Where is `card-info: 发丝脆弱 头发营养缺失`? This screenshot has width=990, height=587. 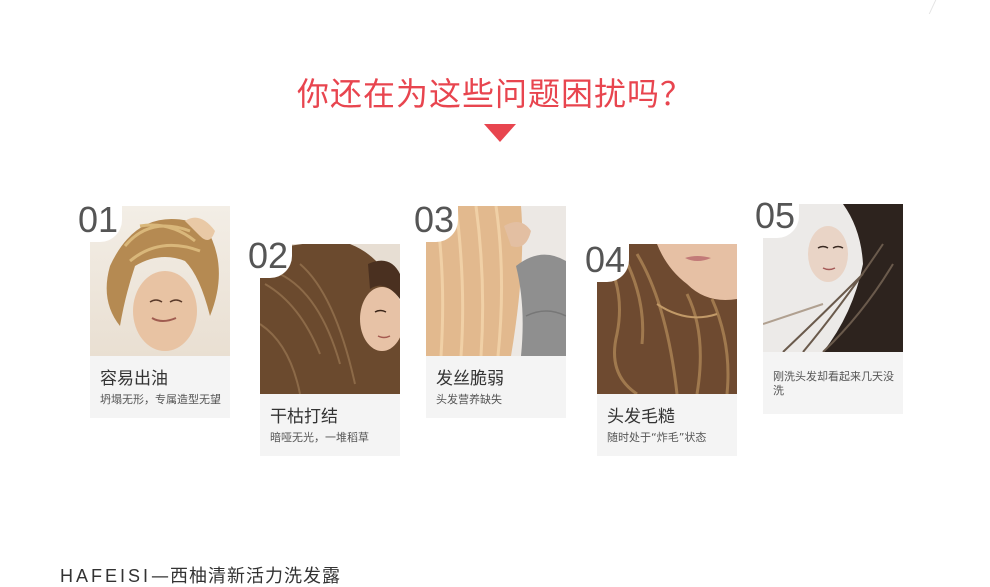 card-info: 发丝脆弱 头发营养缺失 is located at coordinates (496, 387).